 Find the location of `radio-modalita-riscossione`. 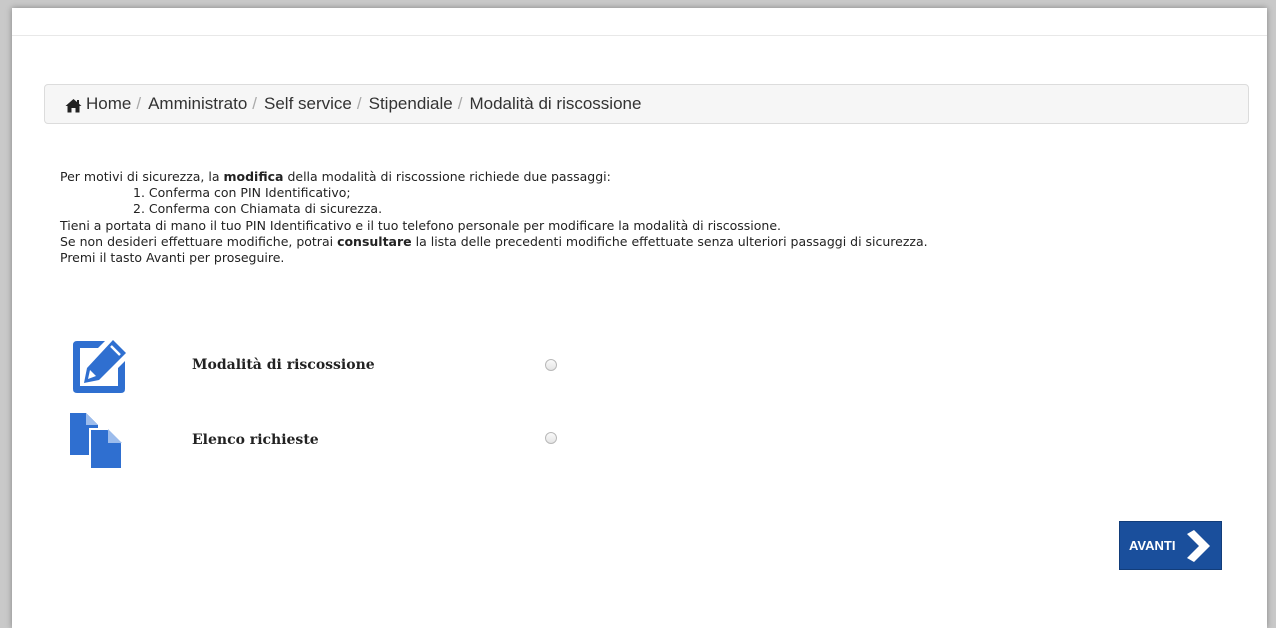

radio-modalita-riscossione is located at coordinates (551, 365).